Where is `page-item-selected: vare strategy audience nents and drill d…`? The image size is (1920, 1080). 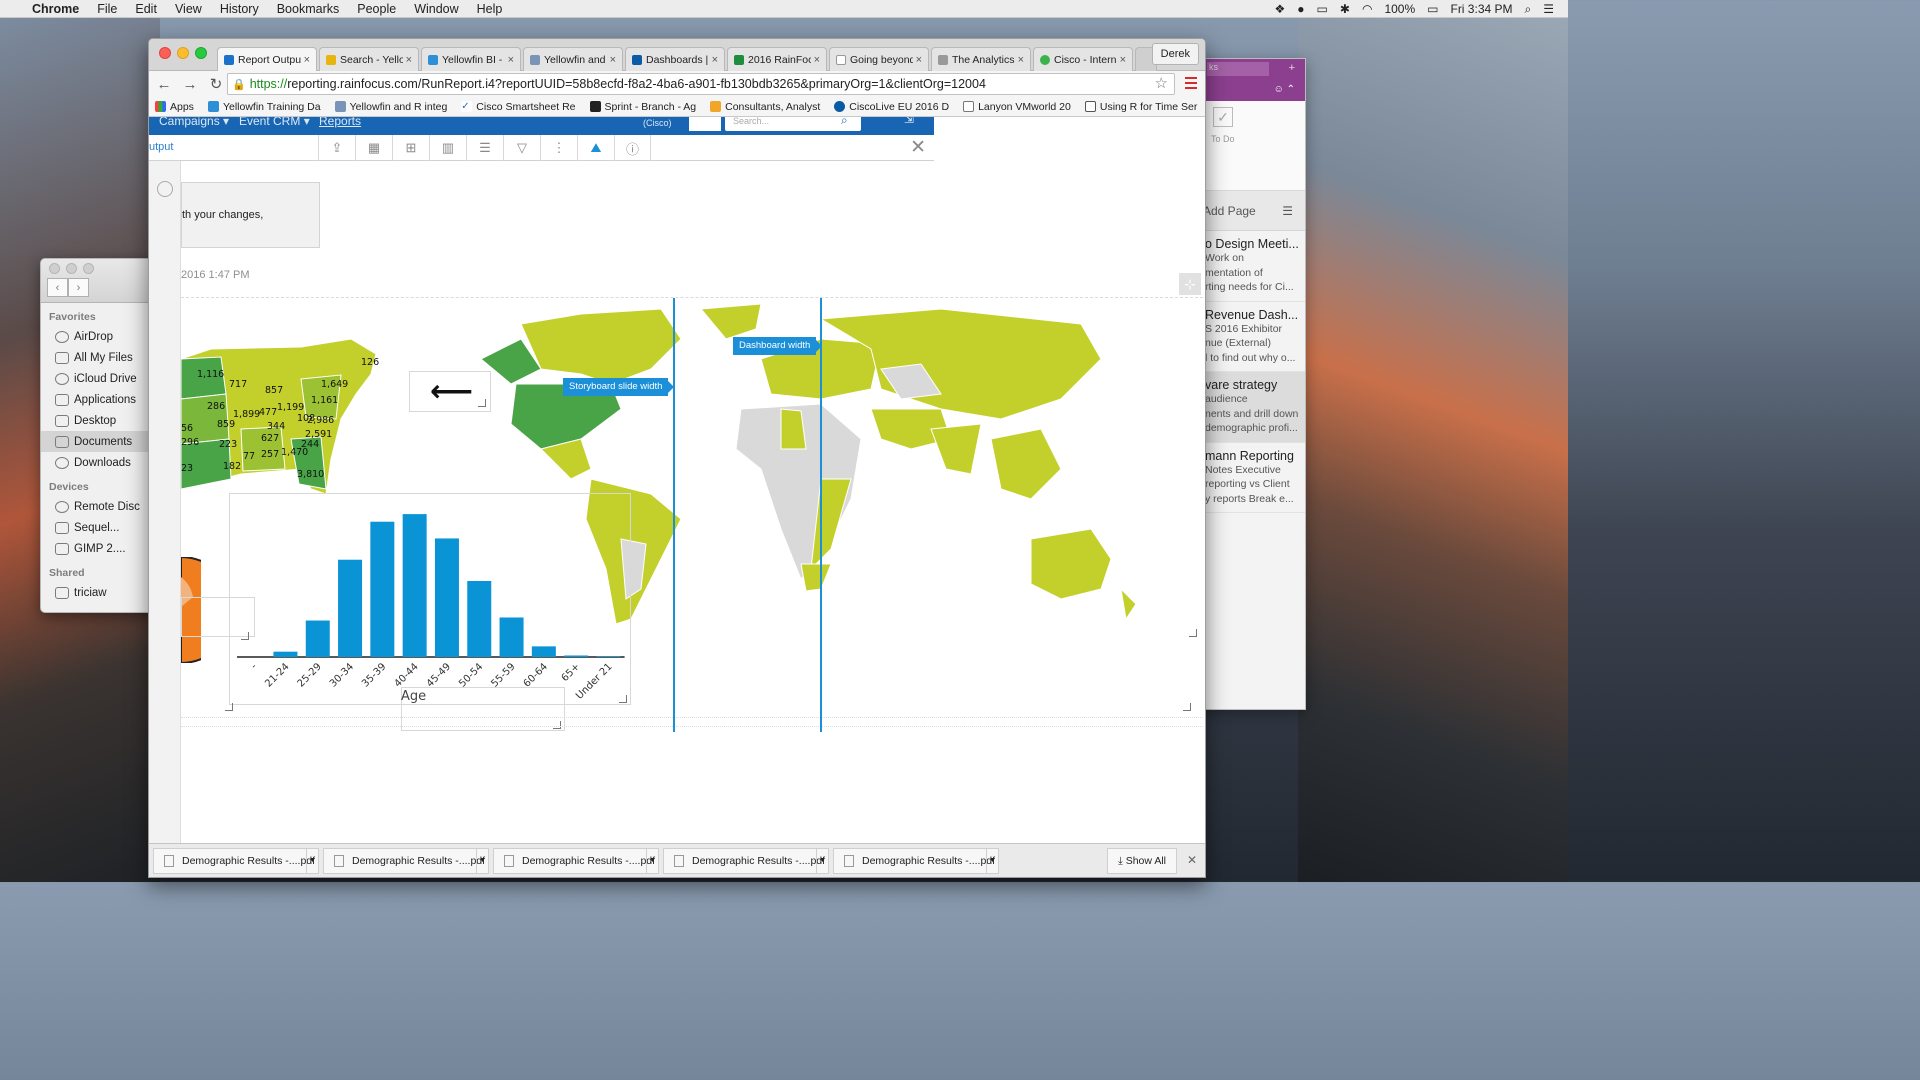 page-item-selected: vare strategy audience nents and drill d… is located at coordinates (1251, 407).